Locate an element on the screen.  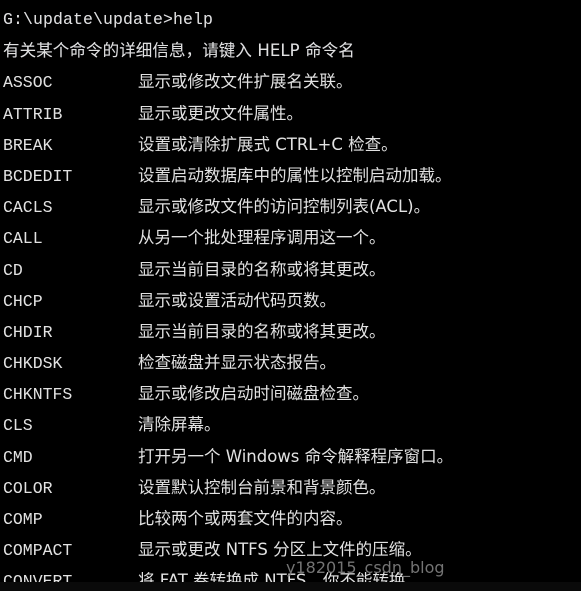
command-row: CALL 从另一个批处理程序调用这一个。 is located at coordinates (292, 237).